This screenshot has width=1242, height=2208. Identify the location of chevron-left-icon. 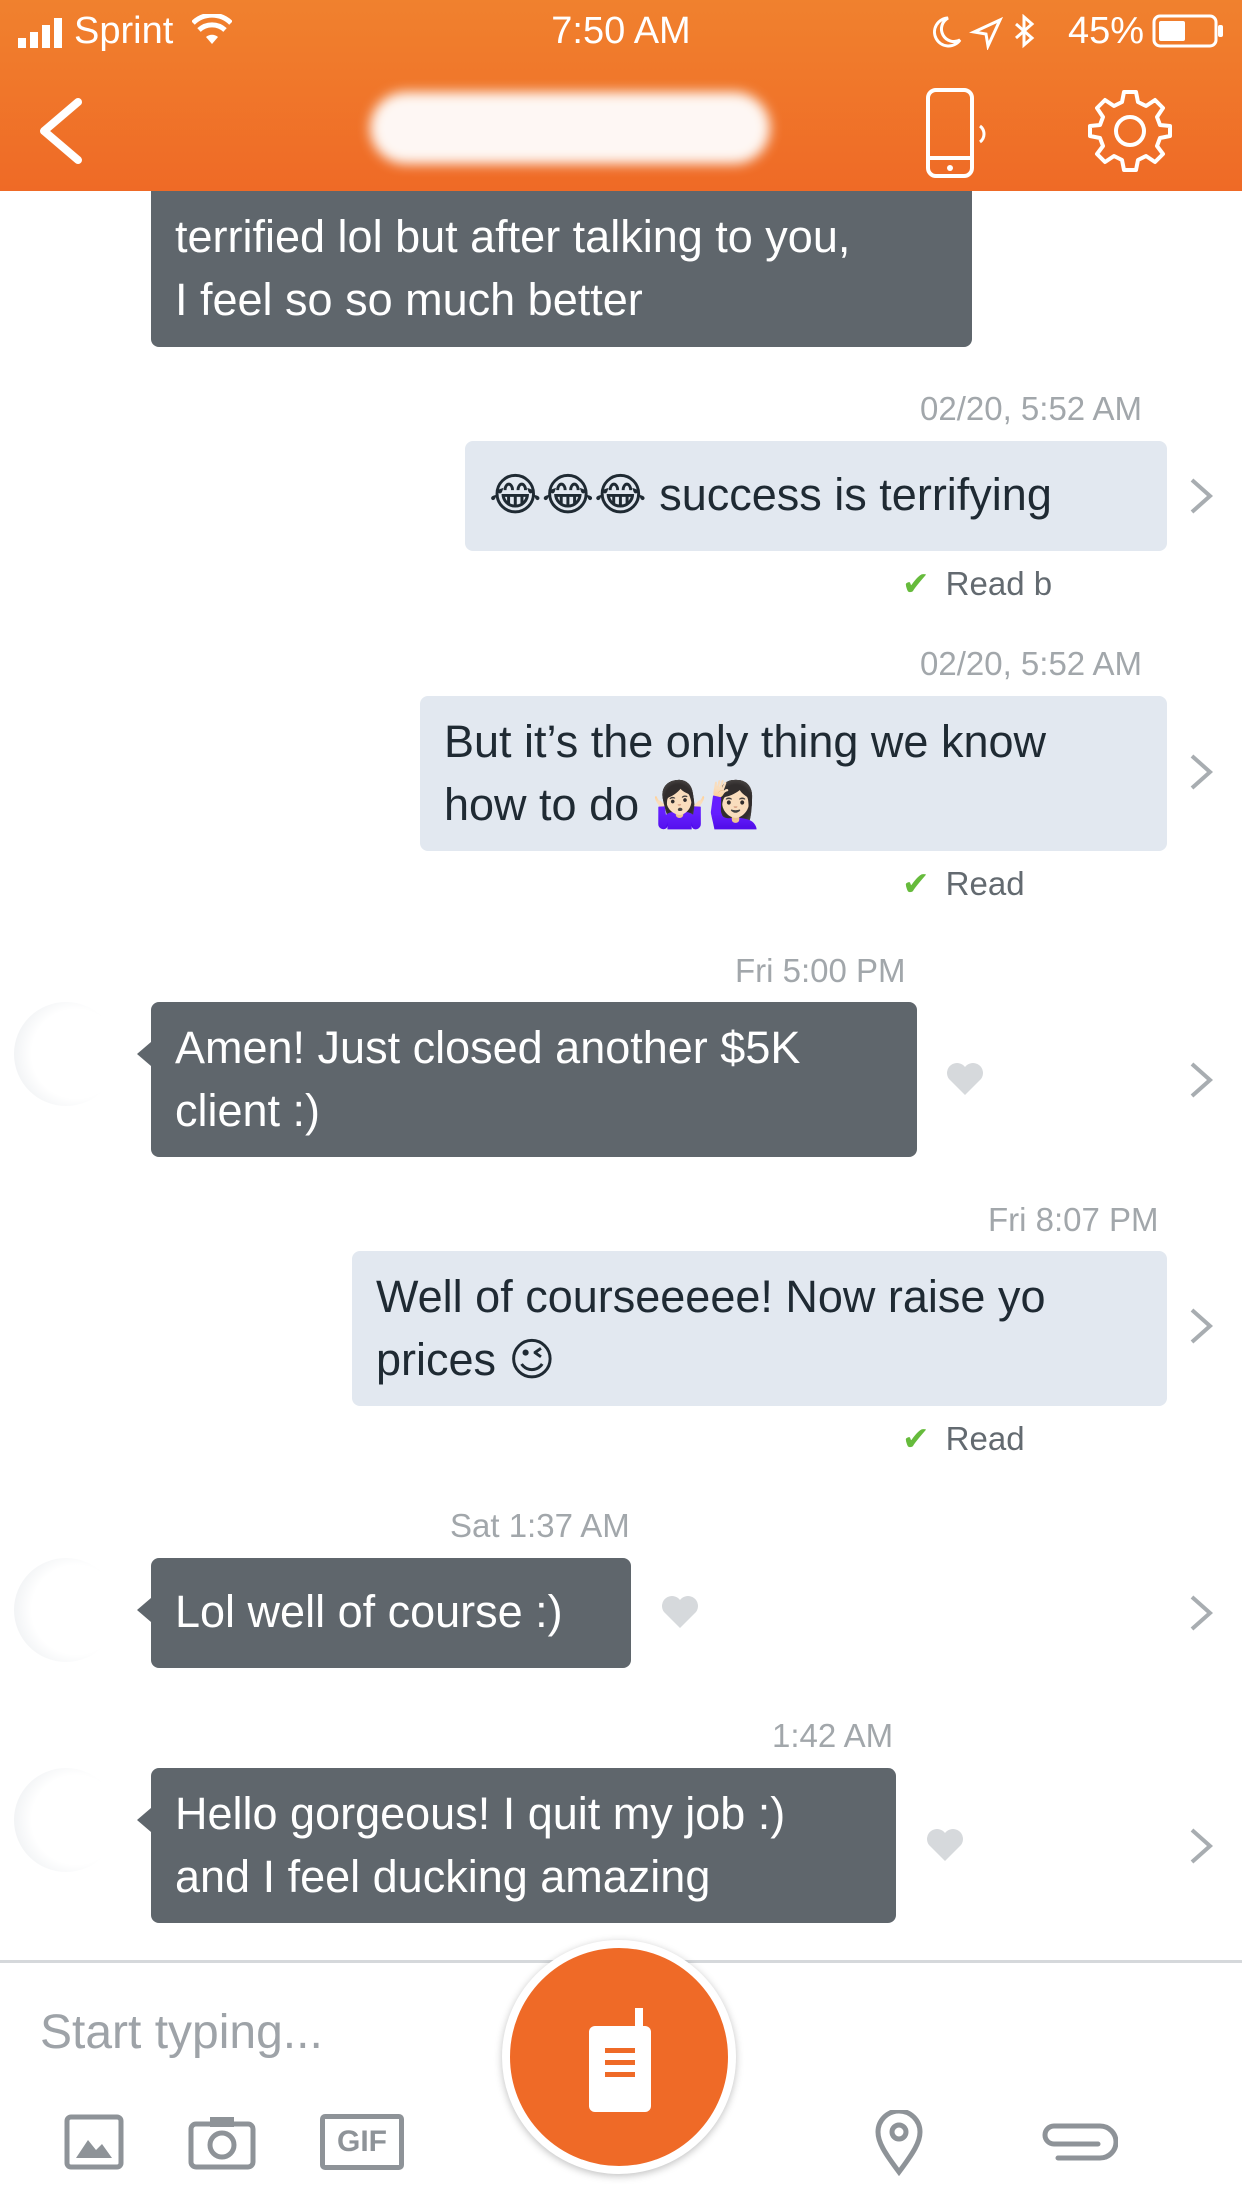
(61, 131).